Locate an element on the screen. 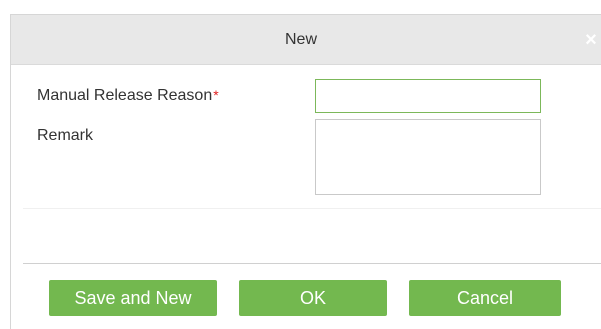 The image size is (601, 329). required-mark: * is located at coordinates (216, 95).